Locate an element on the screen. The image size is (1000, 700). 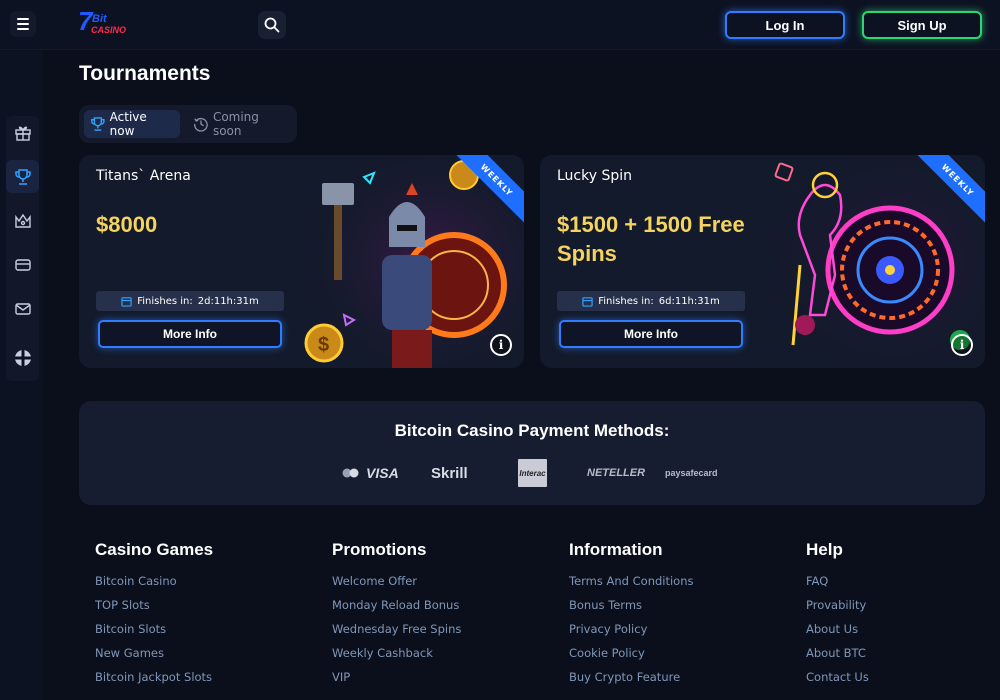
gift-icon is located at coordinates (22, 133).